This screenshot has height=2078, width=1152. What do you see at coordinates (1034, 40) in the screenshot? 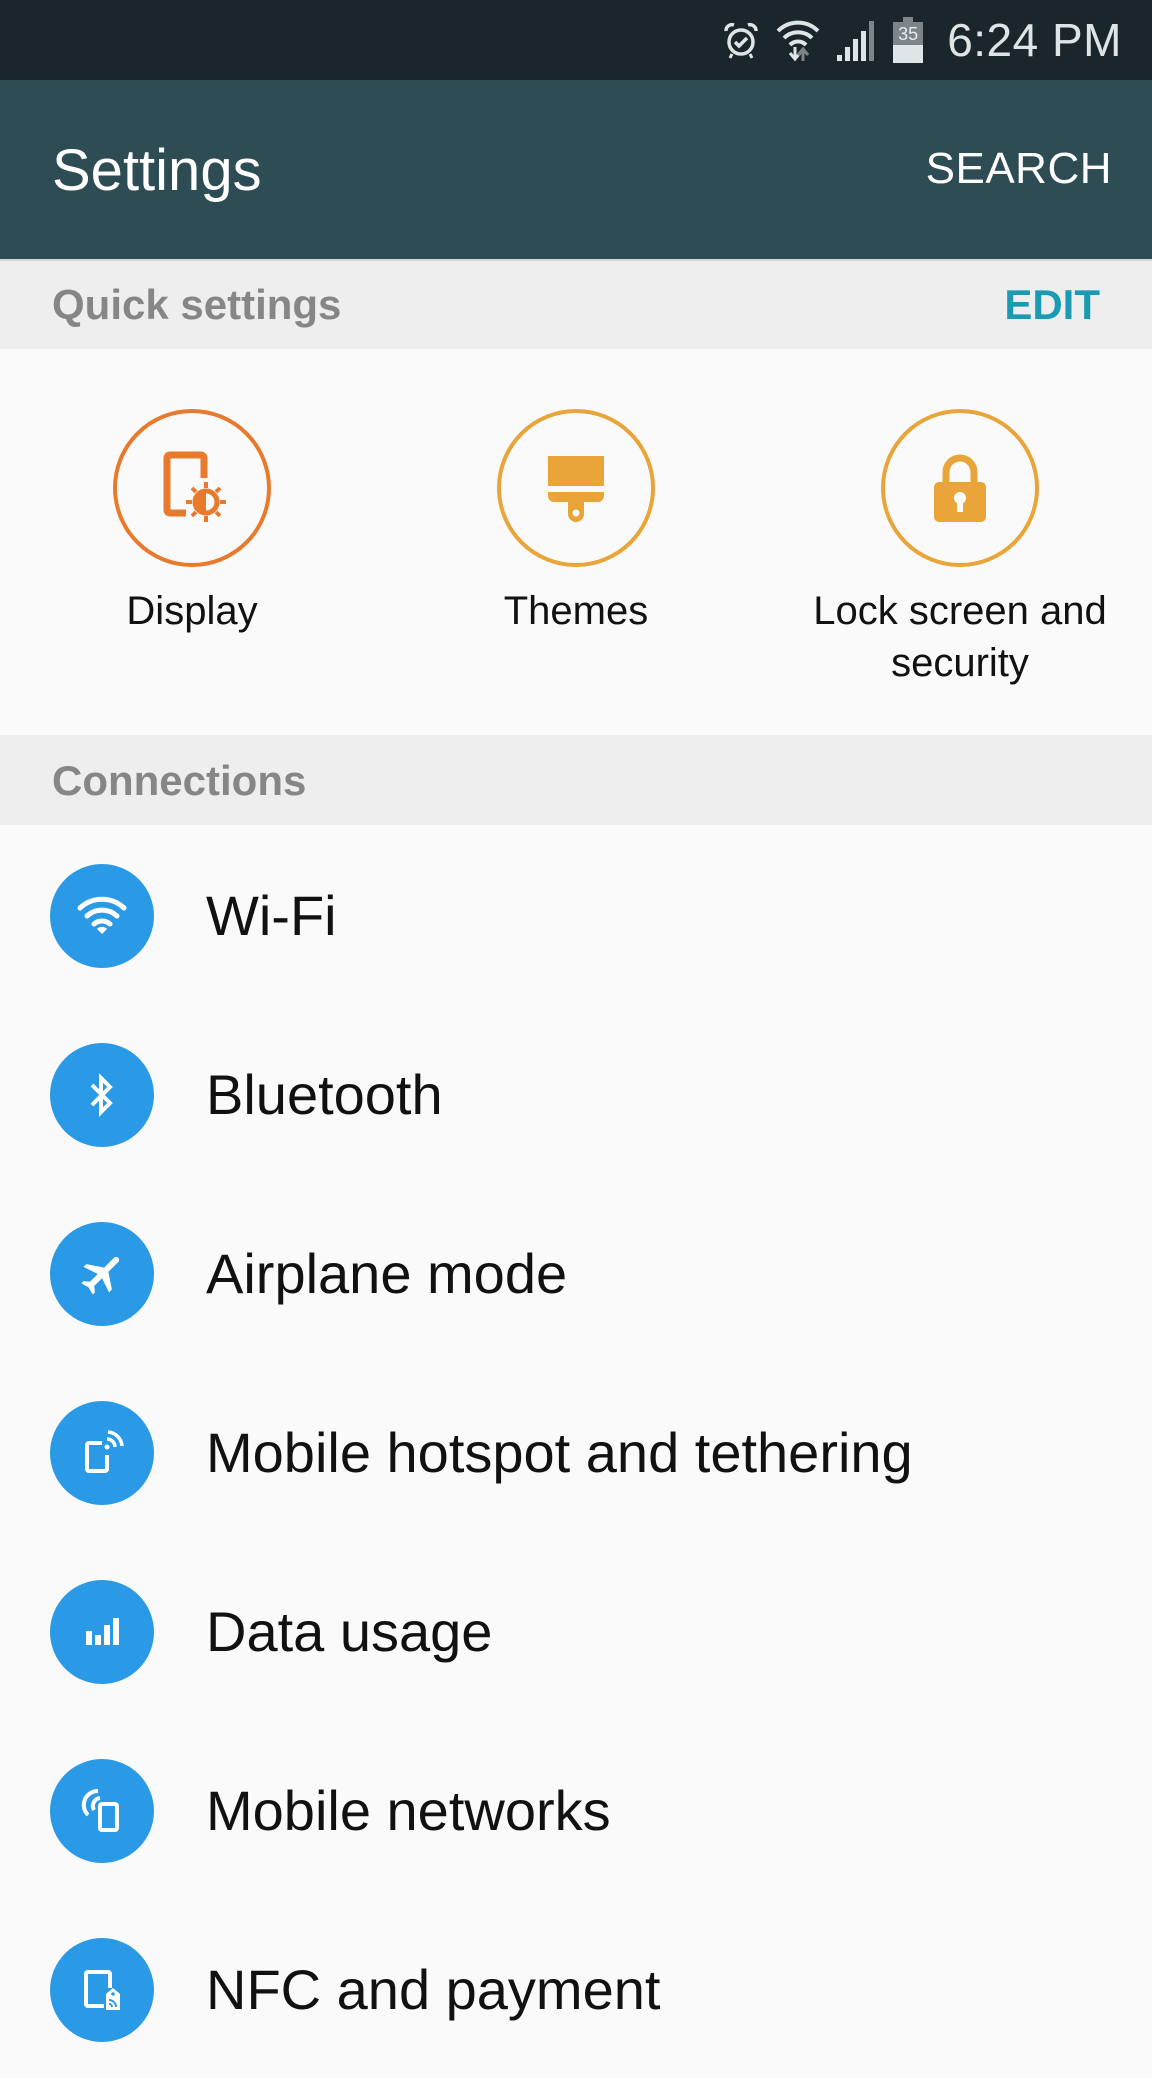
I see `status-time: 6:24 PM` at bounding box center [1034, 40].